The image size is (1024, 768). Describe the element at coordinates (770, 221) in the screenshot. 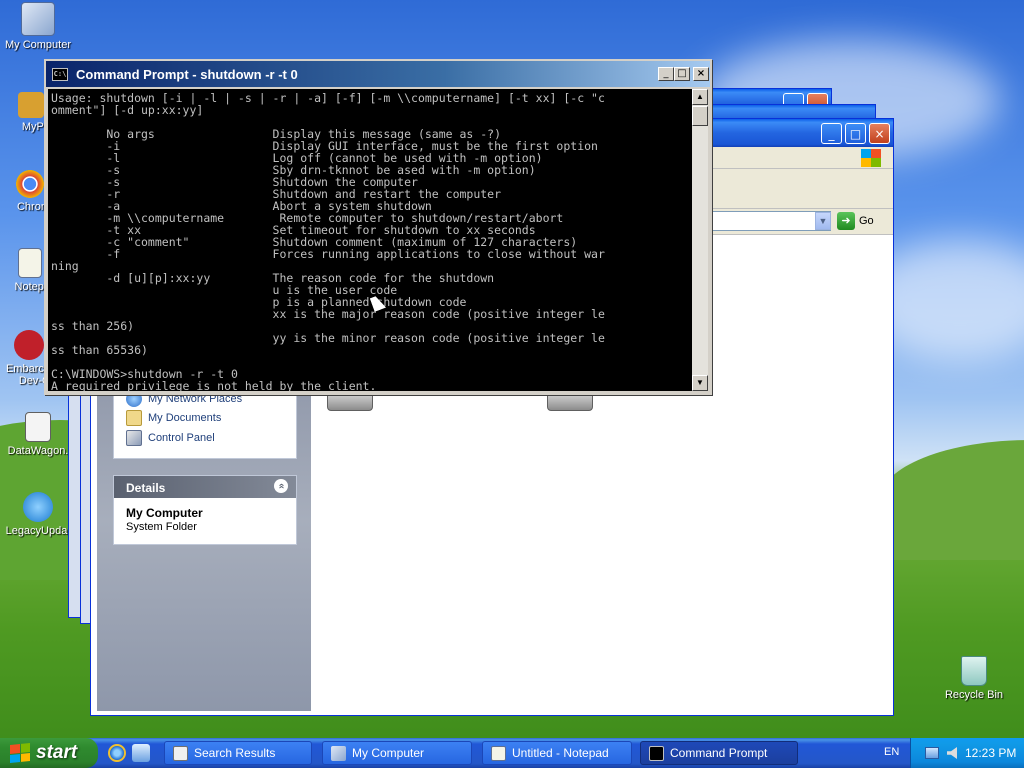

I see `address-input` at that location.